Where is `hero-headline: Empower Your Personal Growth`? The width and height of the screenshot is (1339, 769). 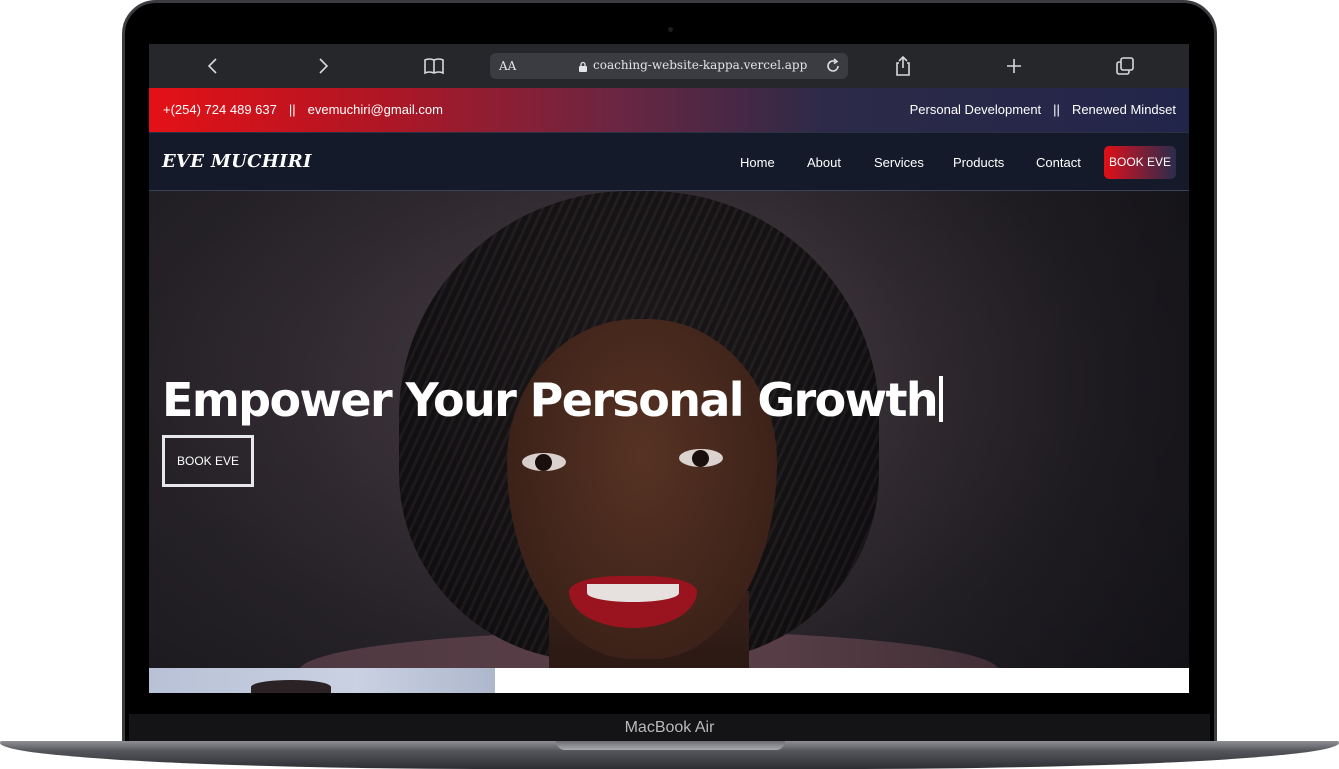 hero-headline: Empower Your Personal Growth is located at coordinates (553, 400).